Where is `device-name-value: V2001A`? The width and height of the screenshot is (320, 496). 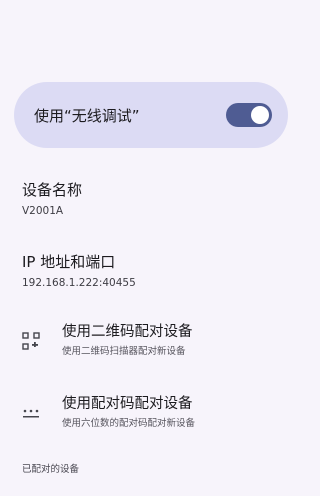 device-name-value: V2001A is located at coordinates (43, 211).